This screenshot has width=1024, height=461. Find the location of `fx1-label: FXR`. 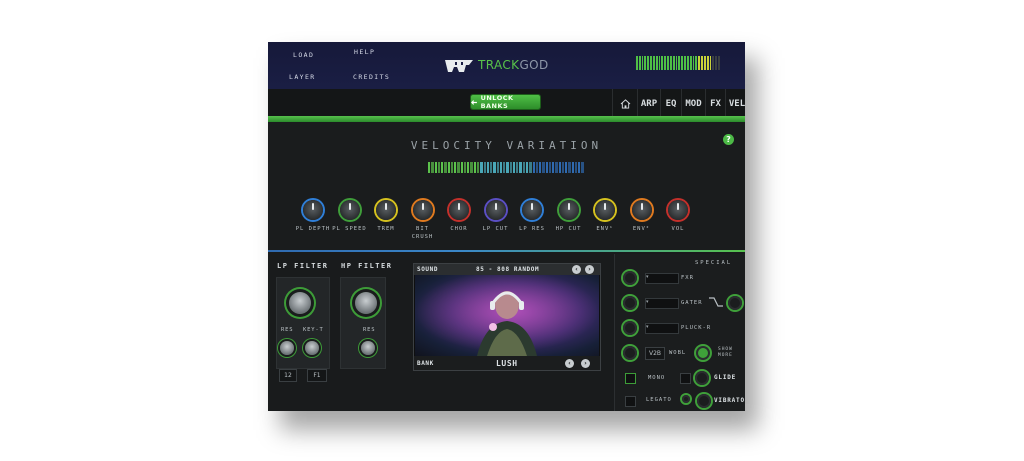

fx1-label: FXR is located at coordinates (687, 278).